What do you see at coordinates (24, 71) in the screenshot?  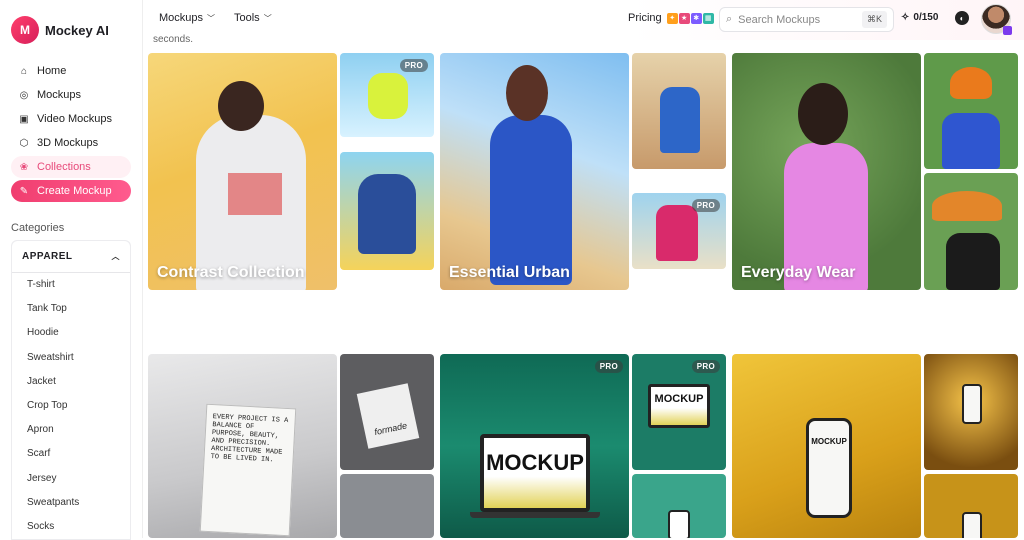 I see `home-icon: ⌂` at bounding box center [24, 71].